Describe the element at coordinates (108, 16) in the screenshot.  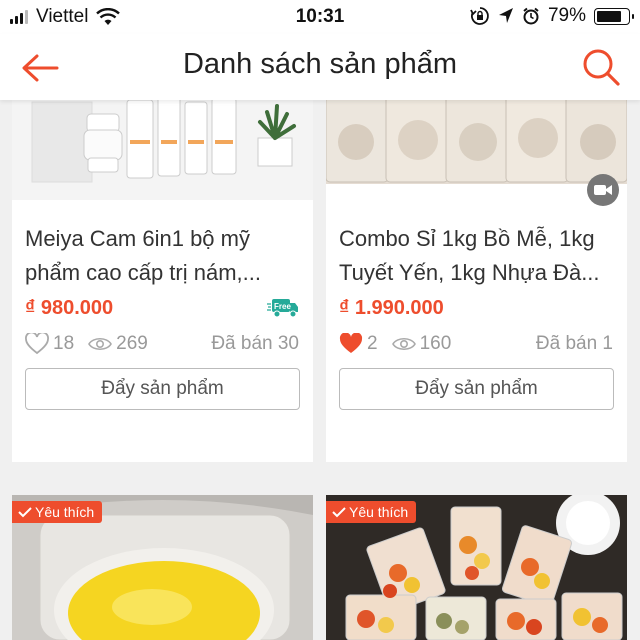
I see `wifi-icon` at that location.